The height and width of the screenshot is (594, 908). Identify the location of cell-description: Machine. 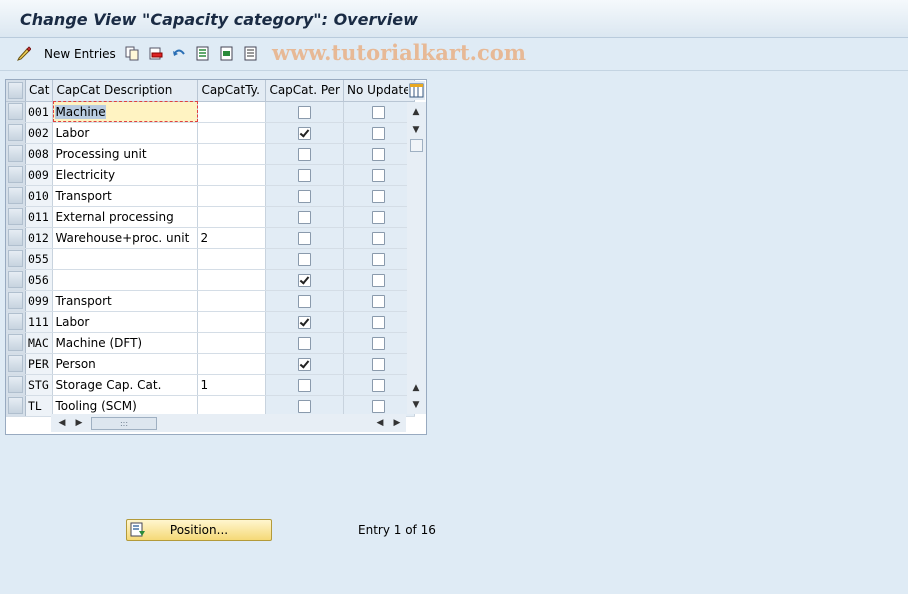
(125, 112).